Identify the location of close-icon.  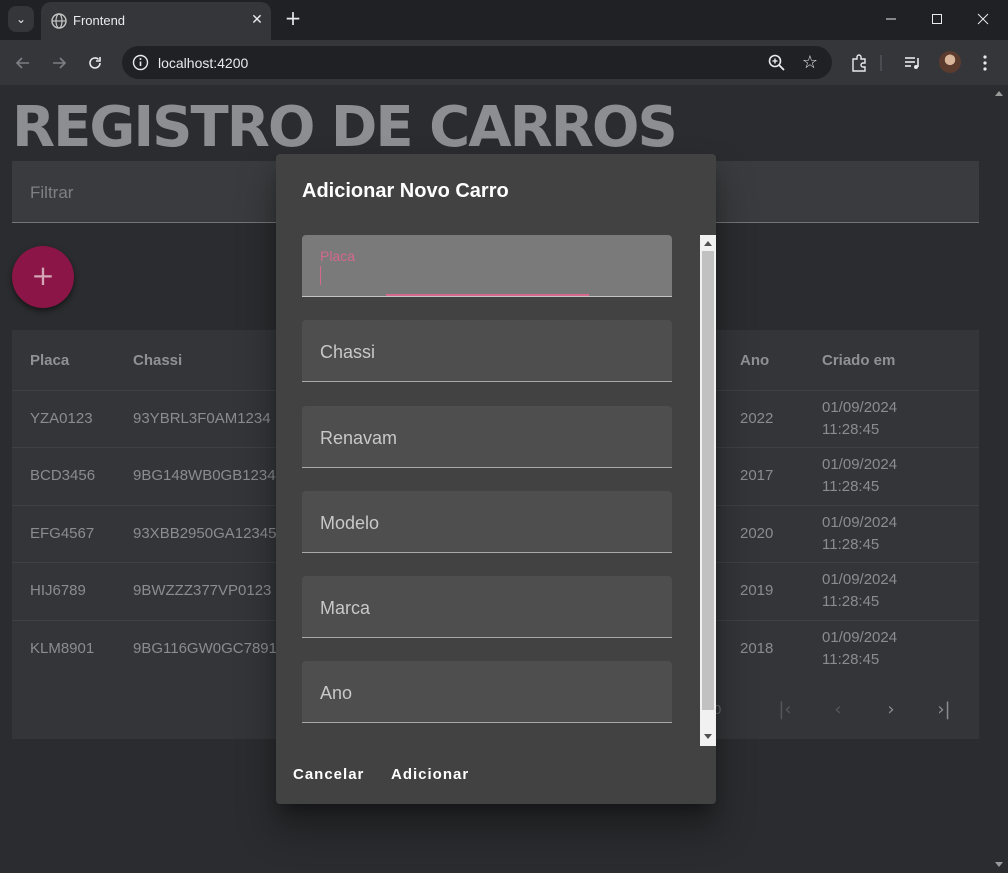
(983, 19).